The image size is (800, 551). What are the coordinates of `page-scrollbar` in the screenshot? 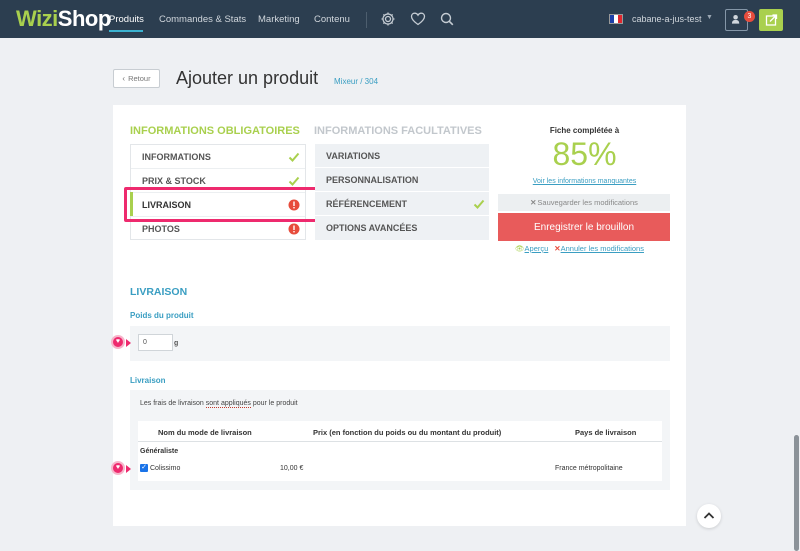 It's located at (796, 493).